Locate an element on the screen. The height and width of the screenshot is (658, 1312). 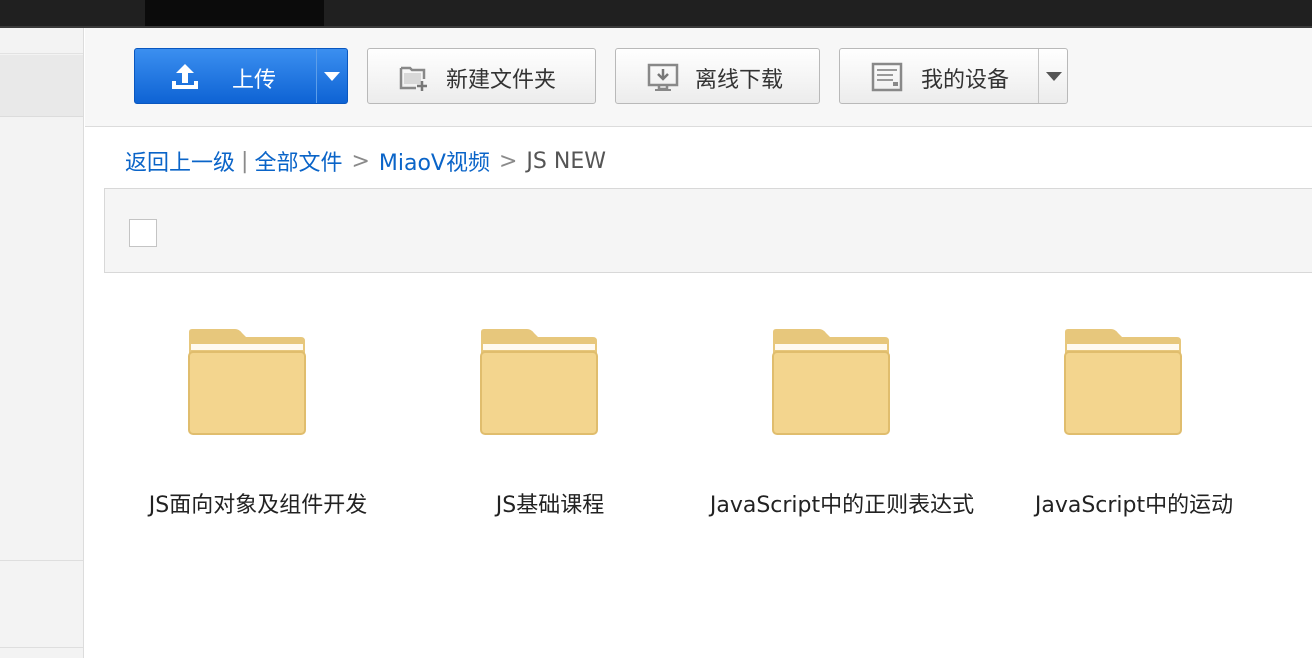
my-devices-button: 我的设备 is located at coordinates (953, 76).